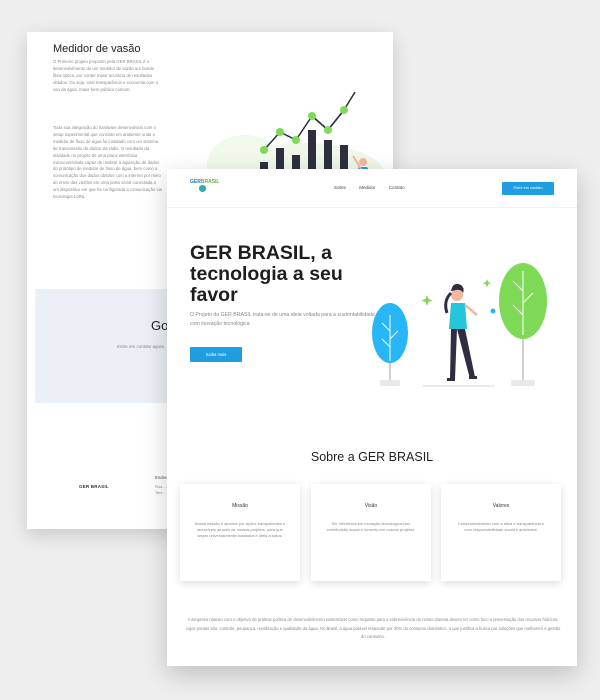  Describe the element at coordinates (459, 325) in the screenshot. I see `woman-trees-illustration` at that location.